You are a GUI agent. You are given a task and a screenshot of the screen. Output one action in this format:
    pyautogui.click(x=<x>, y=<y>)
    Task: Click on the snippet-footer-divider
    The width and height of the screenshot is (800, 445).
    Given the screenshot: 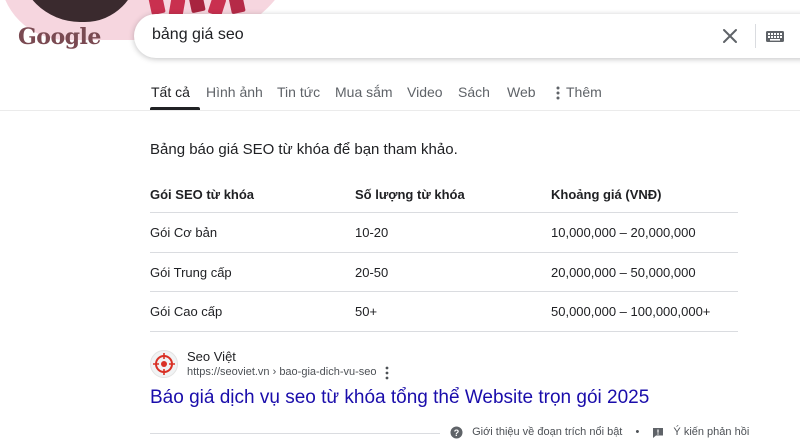 What is the action you would take?
    pyautogui.click(x=295, y=433)
    